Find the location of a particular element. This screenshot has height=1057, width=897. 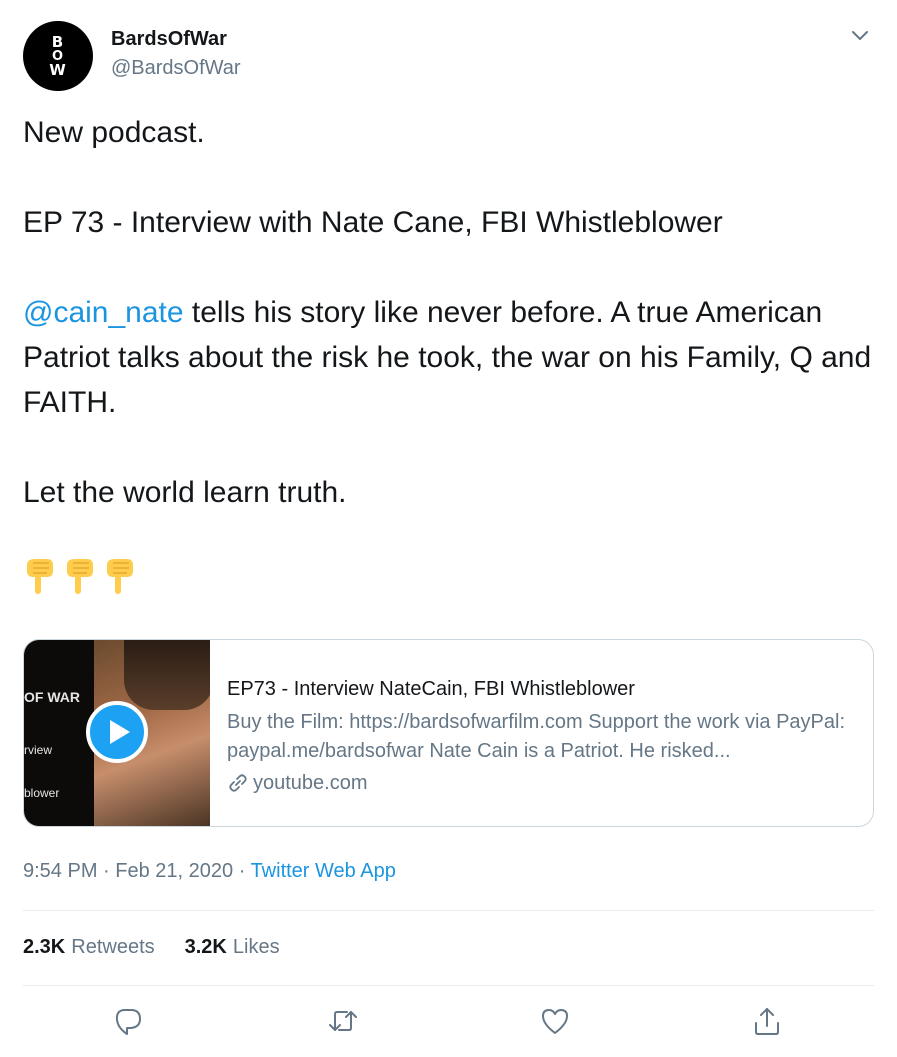

retweet-button is located at coordinates (343, 1021).